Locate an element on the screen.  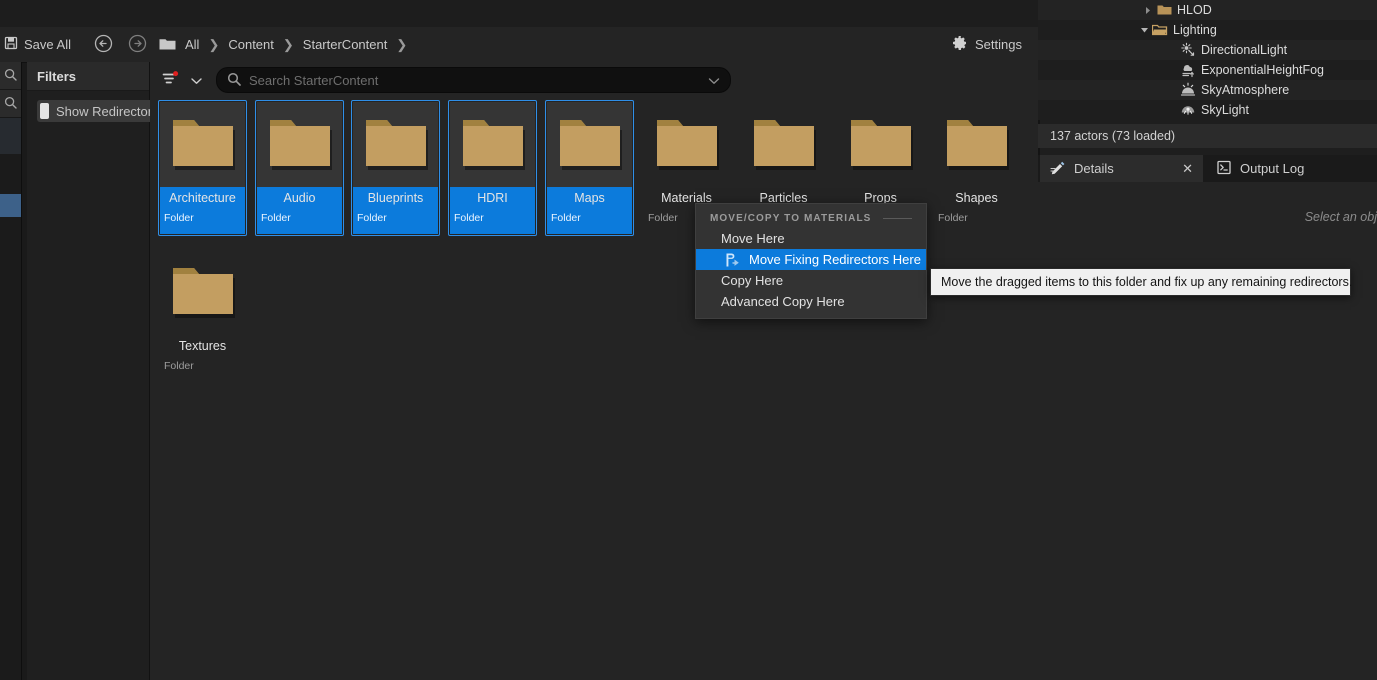
actor-count-label: 137 actors (73 loaded) is located at coordinates (1113, 136).